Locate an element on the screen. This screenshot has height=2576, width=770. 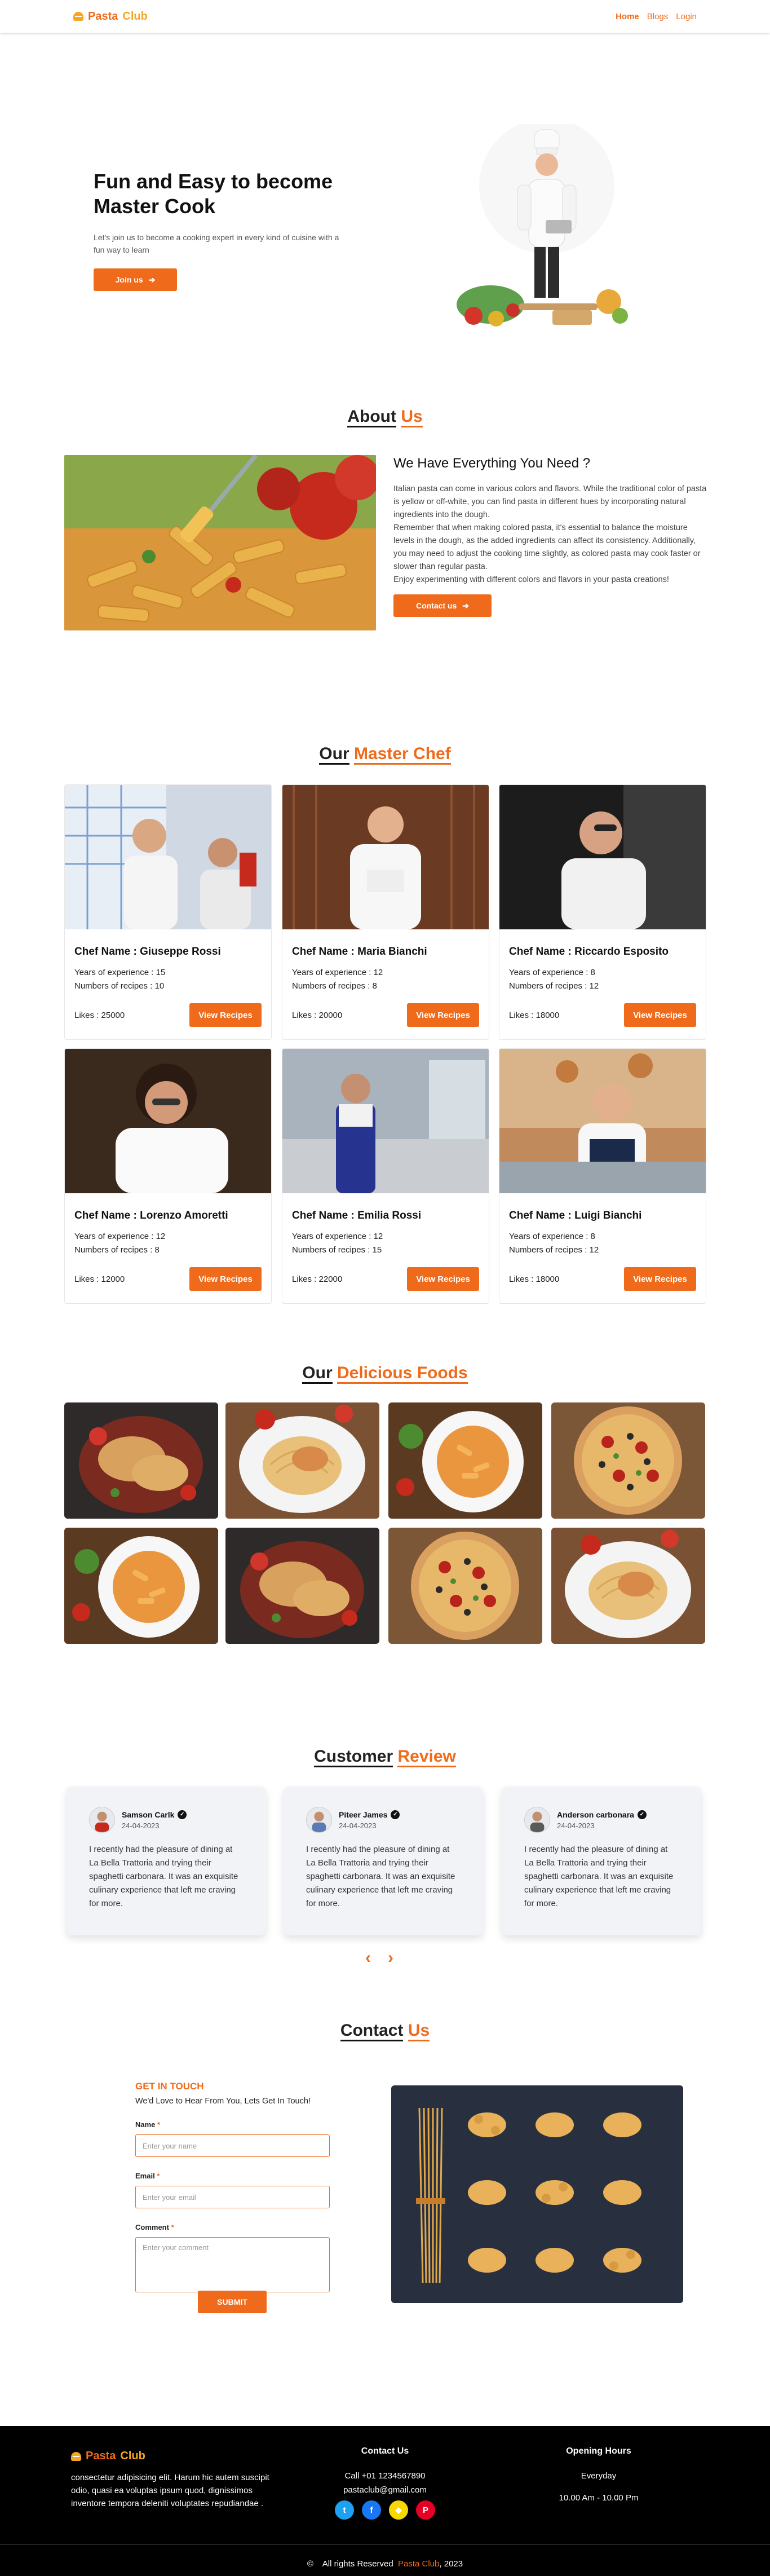
chef-likes: Likes : 12000 is located at coordinates (99, 1279).